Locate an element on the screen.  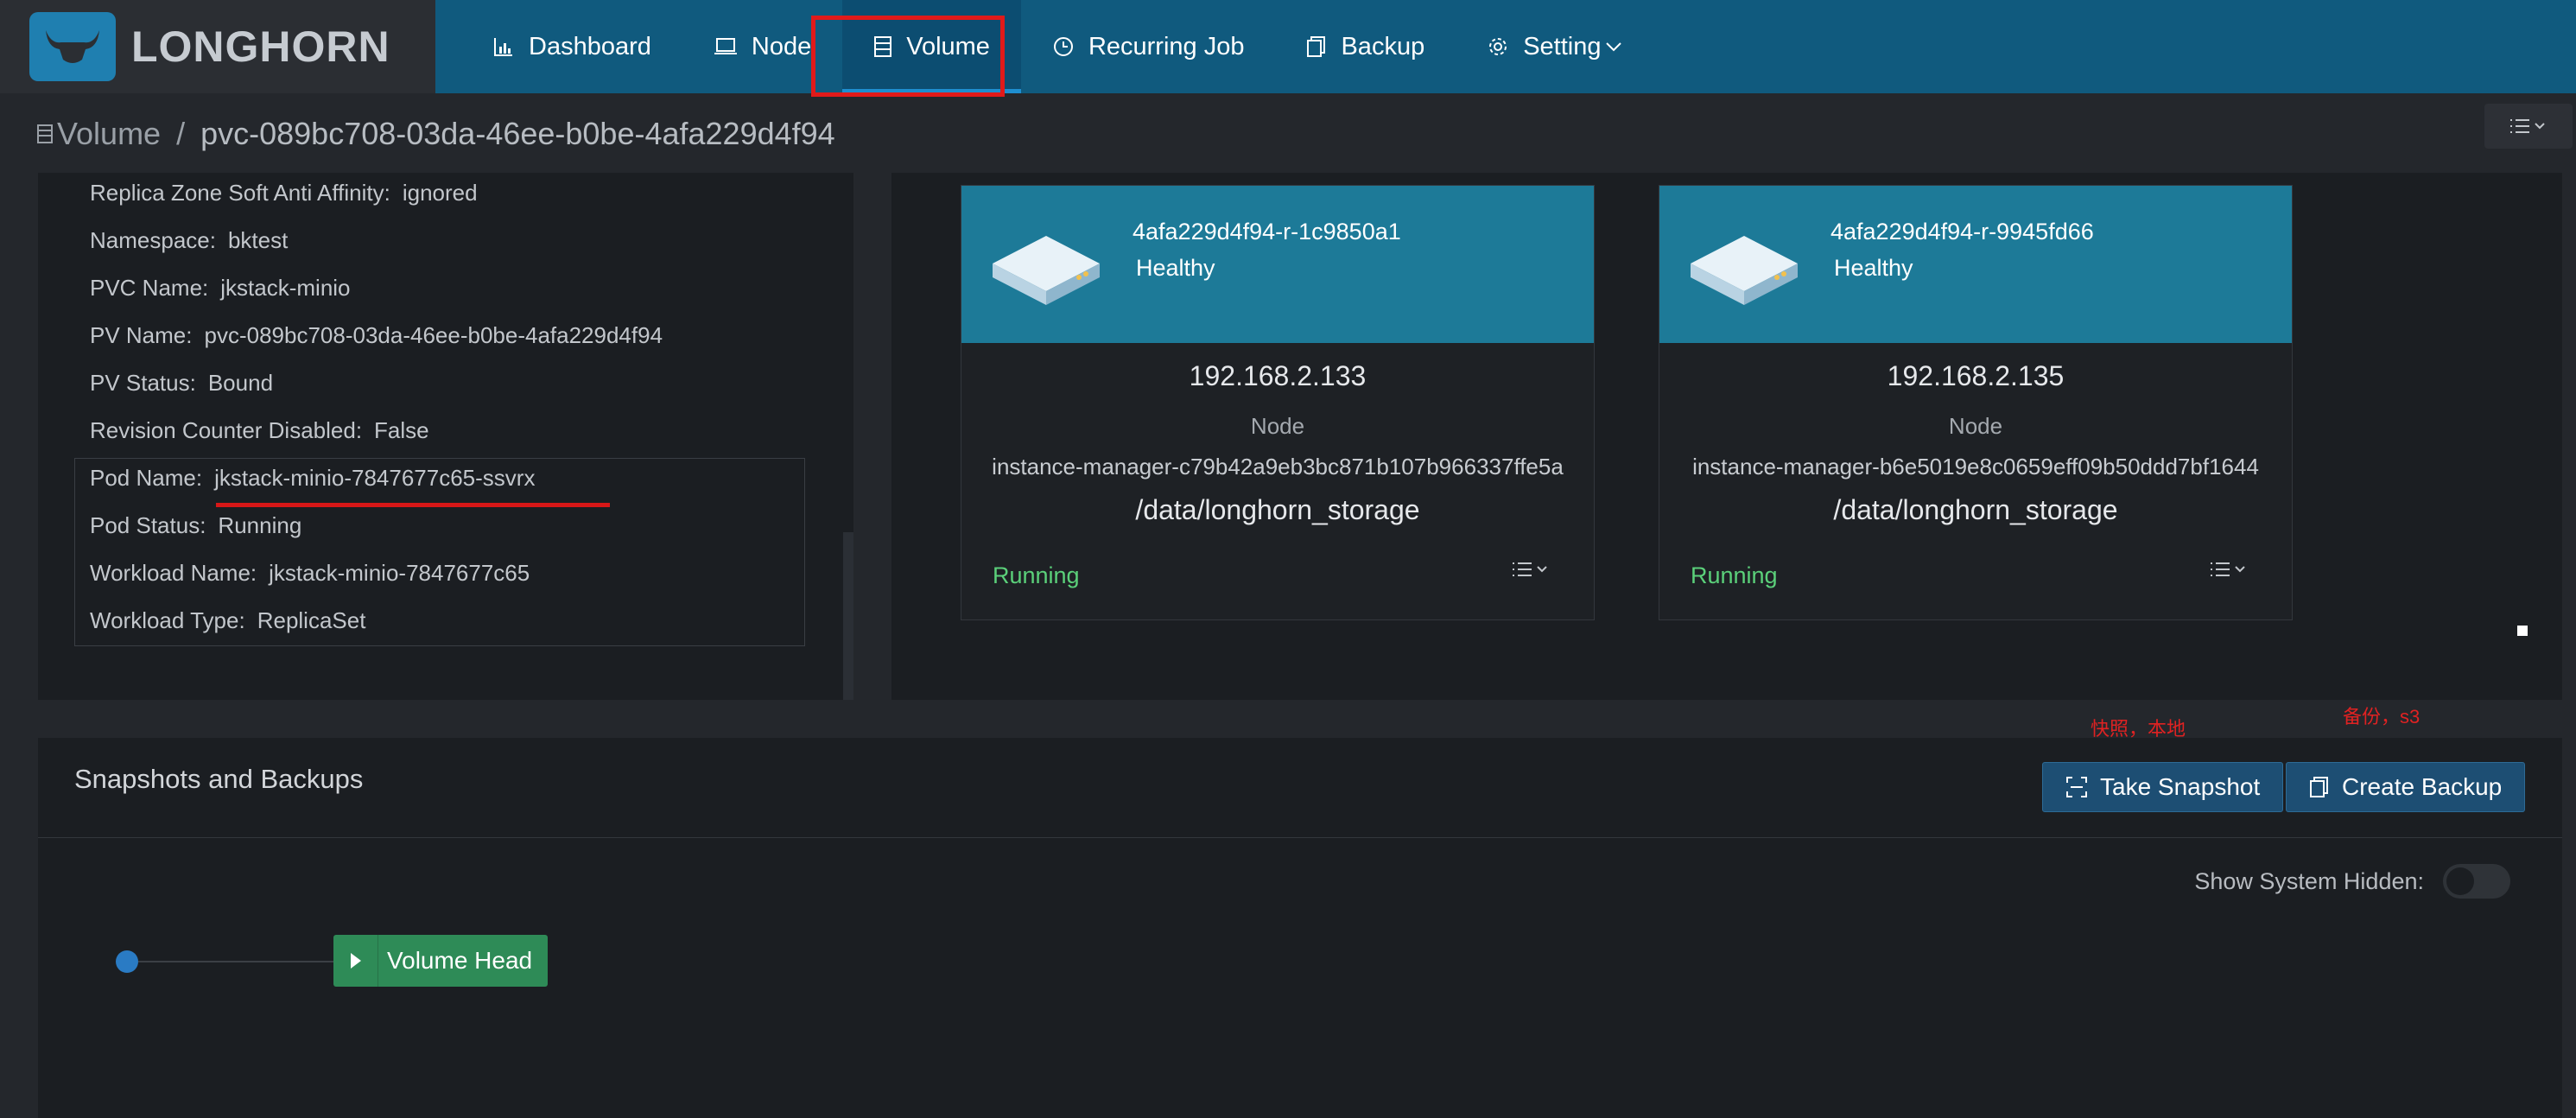
nav-label: Backup is located at coordinates (1383, 46).